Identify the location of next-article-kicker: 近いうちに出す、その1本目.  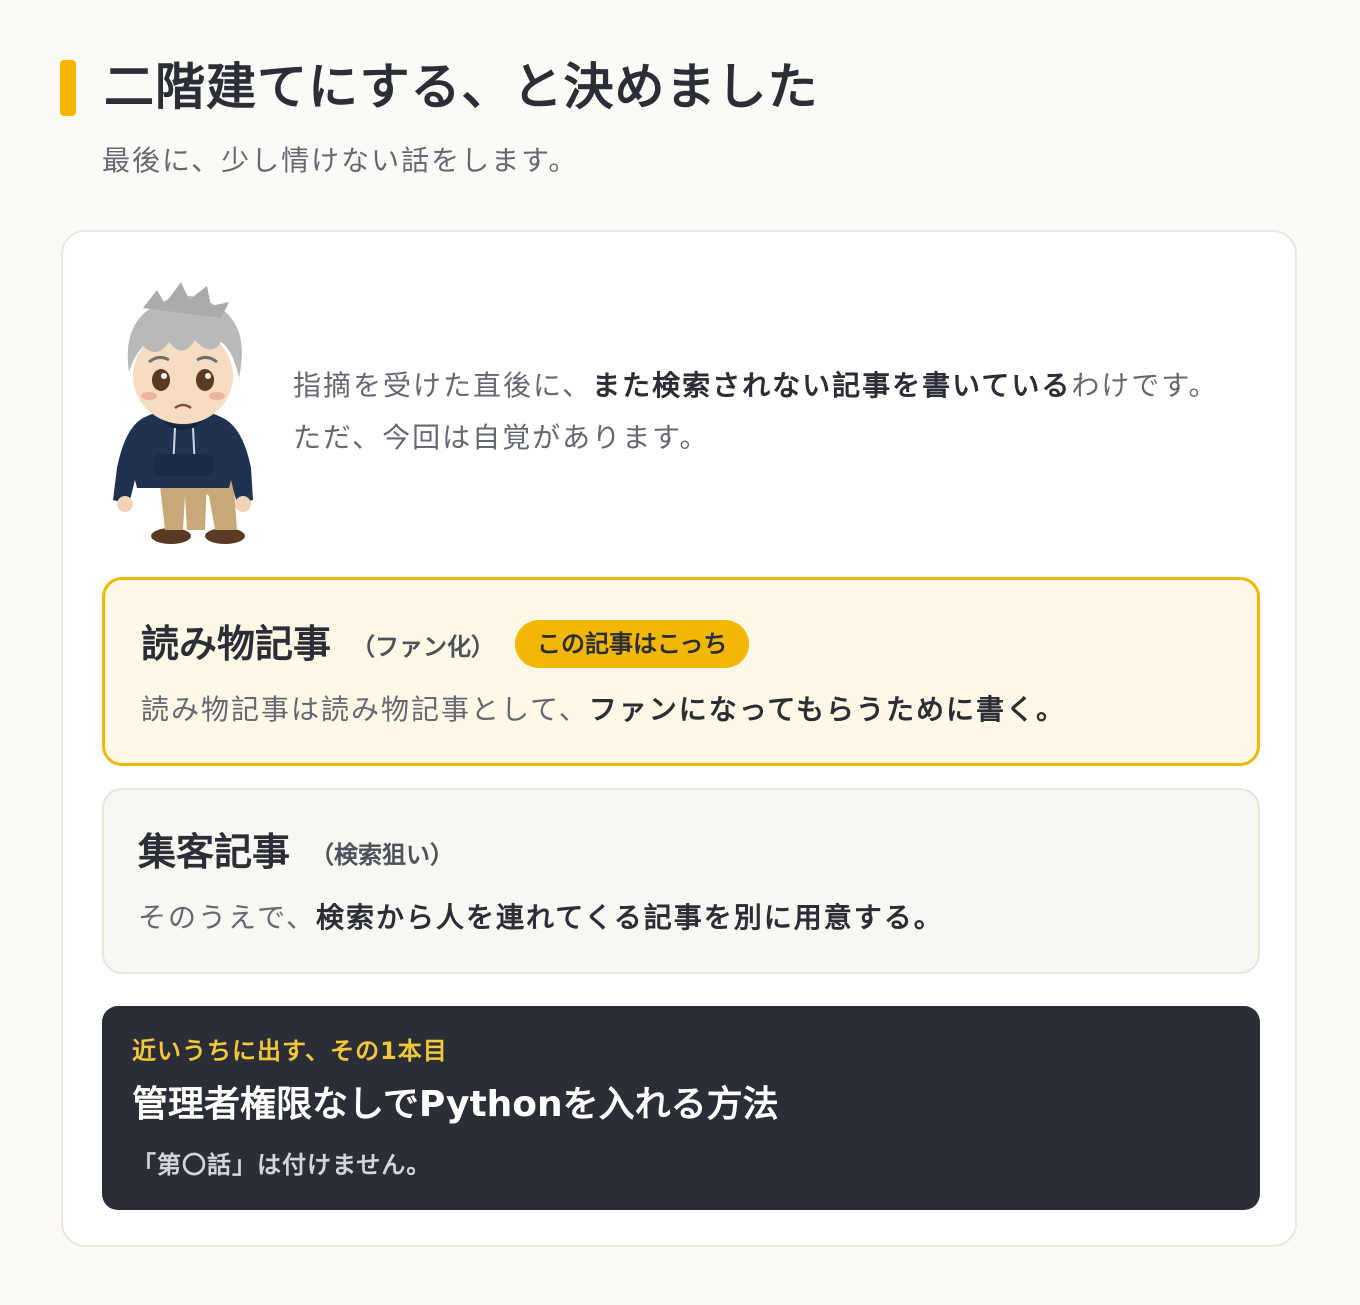
(290, 1051).